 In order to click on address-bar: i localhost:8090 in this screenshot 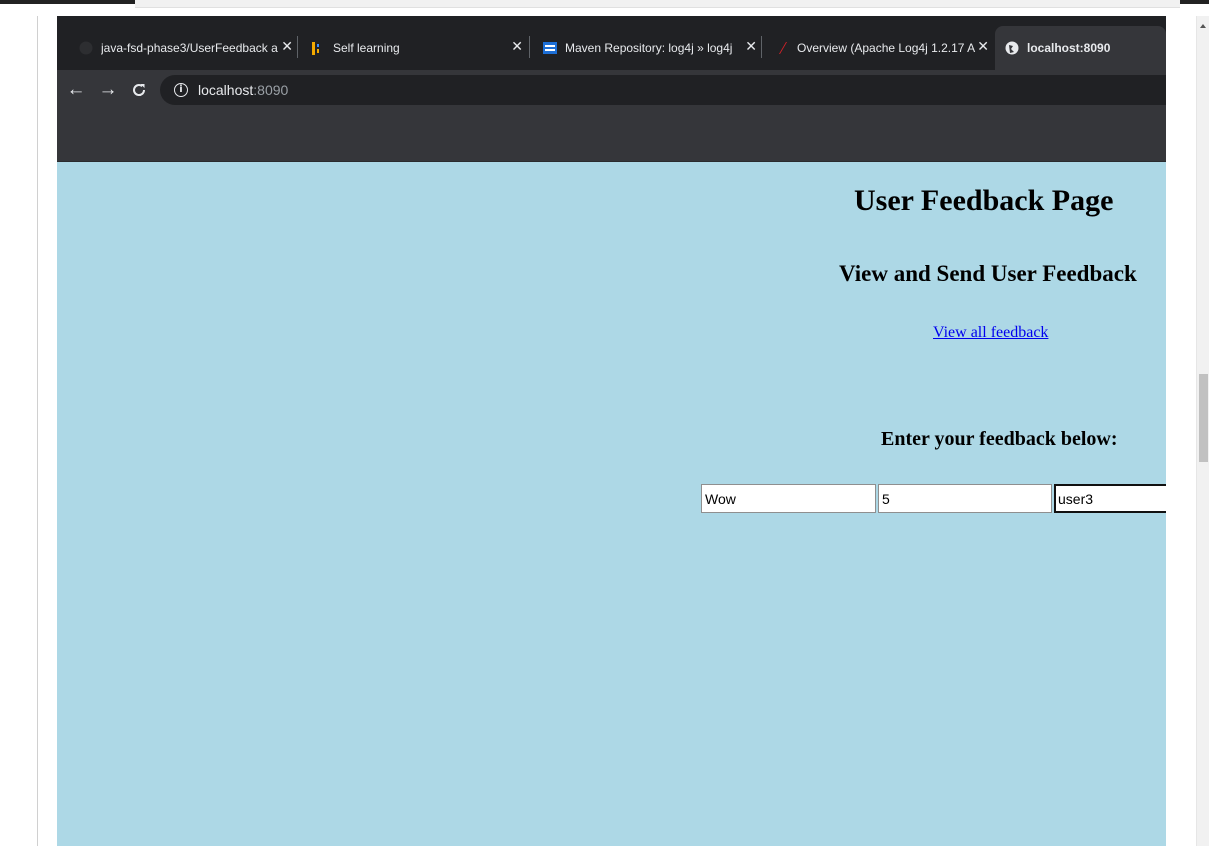, I will do `click(663, 90)`.